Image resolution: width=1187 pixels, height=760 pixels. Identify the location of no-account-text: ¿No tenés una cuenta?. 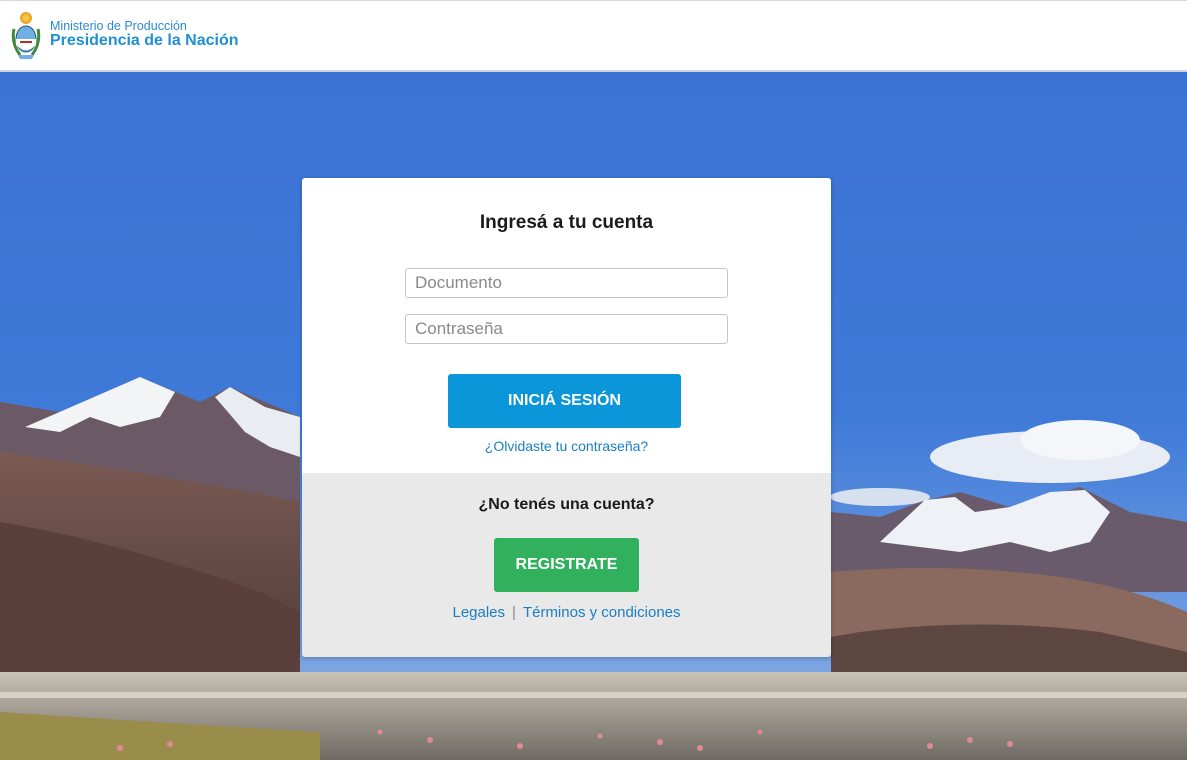
(566, 504).